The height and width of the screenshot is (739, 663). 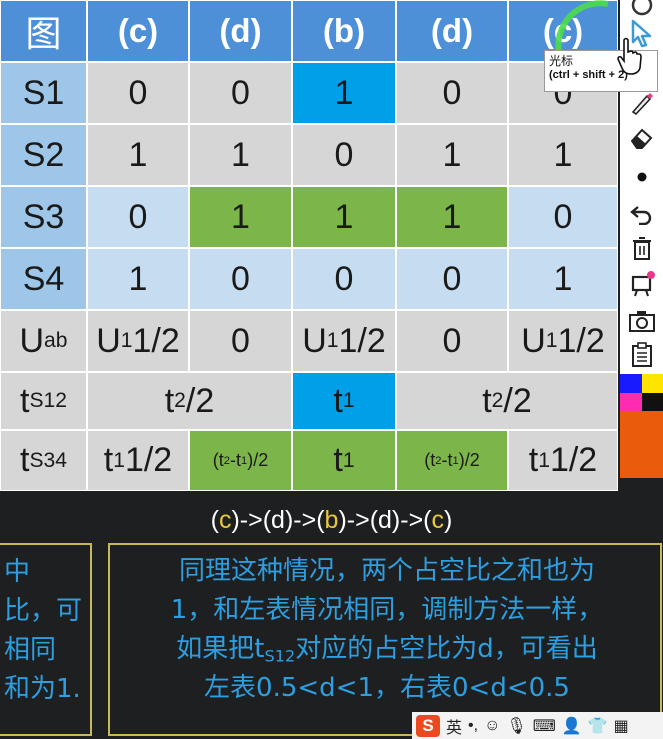 What do you see at coordinates (641, 284) in the screenshot?
I see `whiteboard-icon` at bounding box center [641, 284].